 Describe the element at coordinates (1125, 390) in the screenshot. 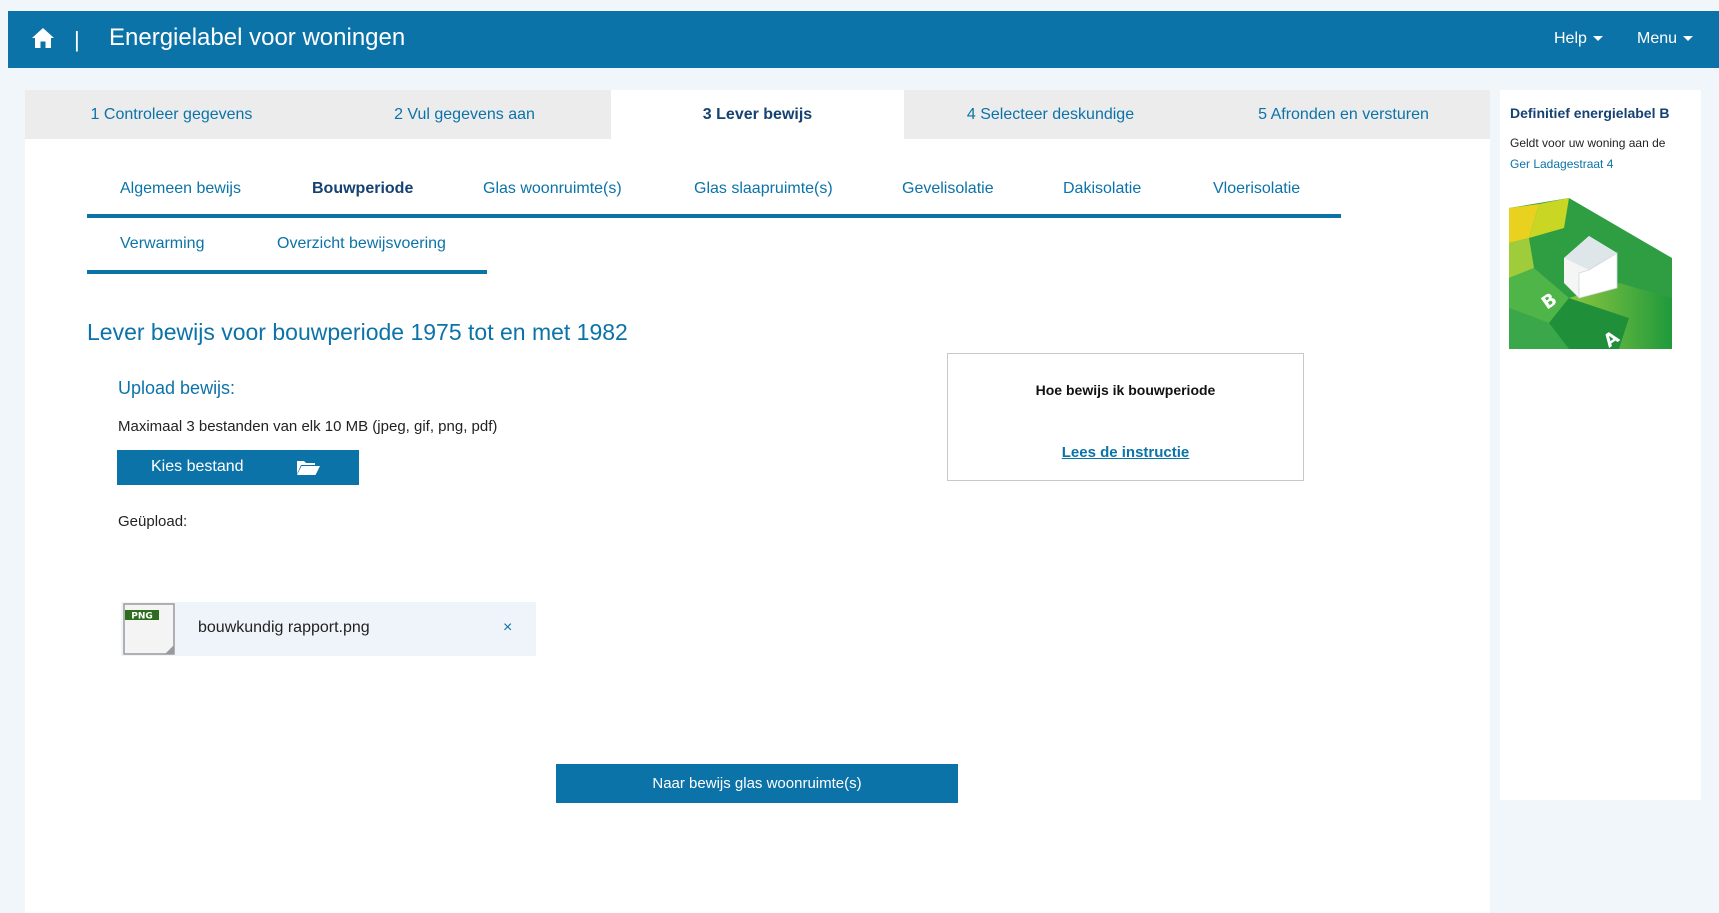

I see `instruction-title: Hoe bewijs ik bouwperiode` at that location.